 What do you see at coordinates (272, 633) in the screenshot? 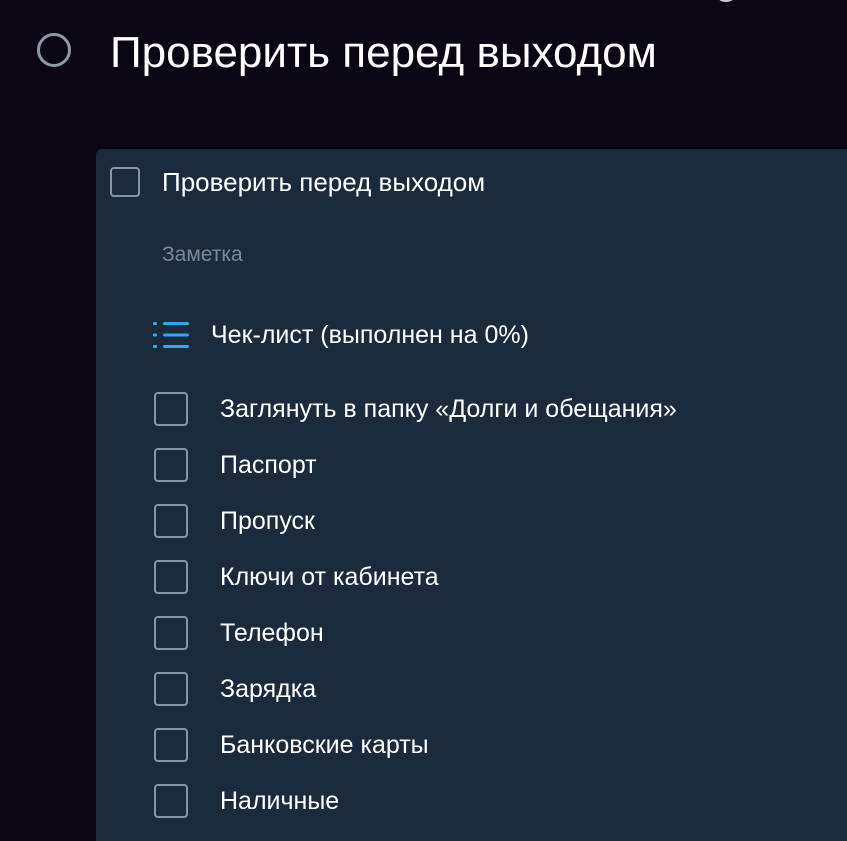
I see `checklist-item-label: Телефон` at bounding box center [272, 633].